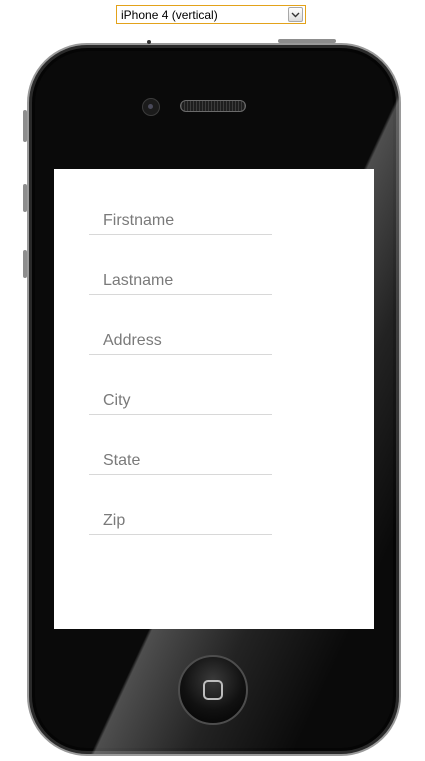  Describe the element at coordinates (149, 42) in the screenshot. I see `top-notch-mark` at that location.